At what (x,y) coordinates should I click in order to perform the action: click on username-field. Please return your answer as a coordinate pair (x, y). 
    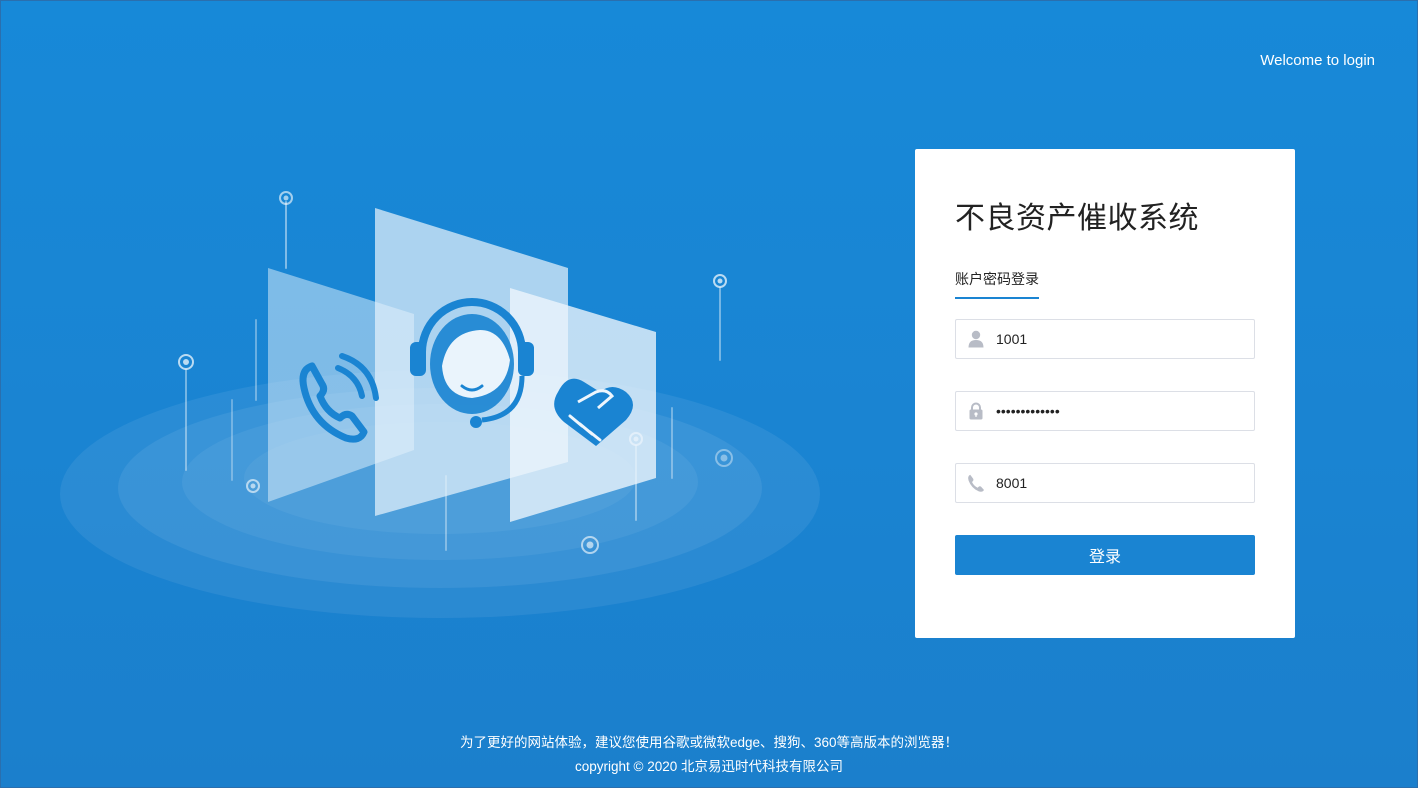
    Looking at the image, I should click on (1105, 339).